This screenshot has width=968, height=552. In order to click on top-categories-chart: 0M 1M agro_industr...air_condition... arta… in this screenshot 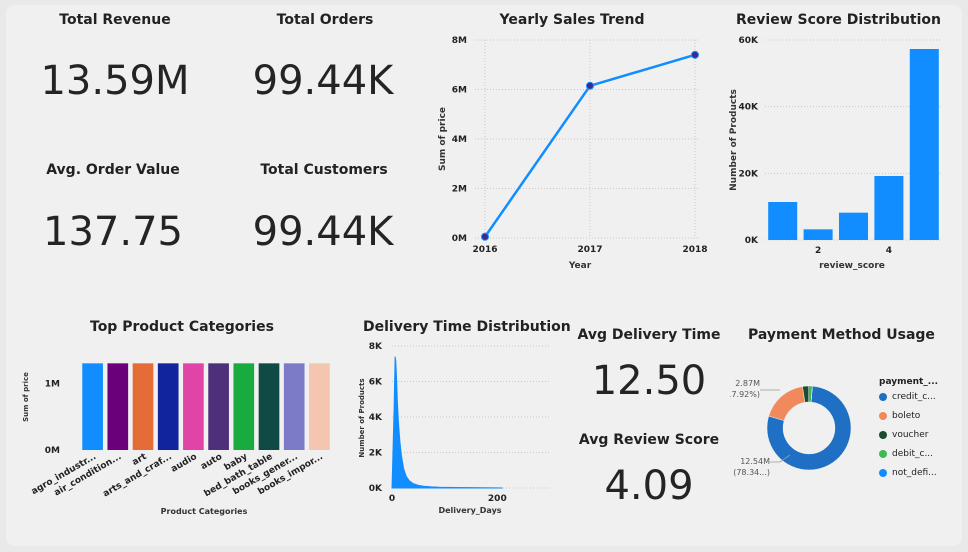, I will do `click(176, 439)`.